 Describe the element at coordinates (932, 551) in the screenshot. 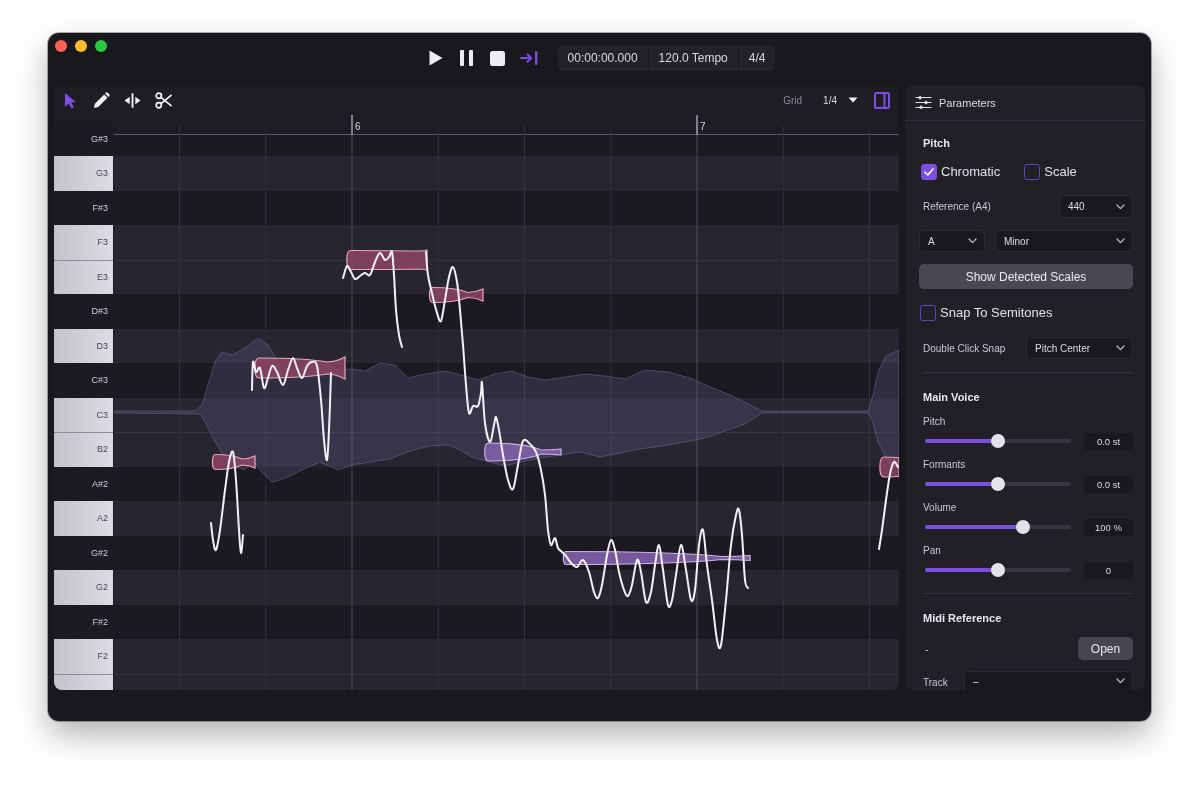

I see `slider-label: Pan` at that location.